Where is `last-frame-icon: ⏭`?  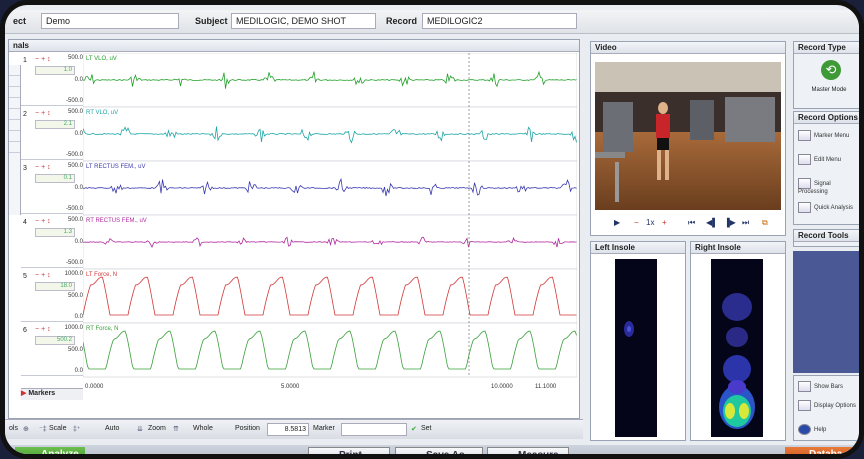 last-frame-icon: ⏭ is located at coordinates (745, 223).